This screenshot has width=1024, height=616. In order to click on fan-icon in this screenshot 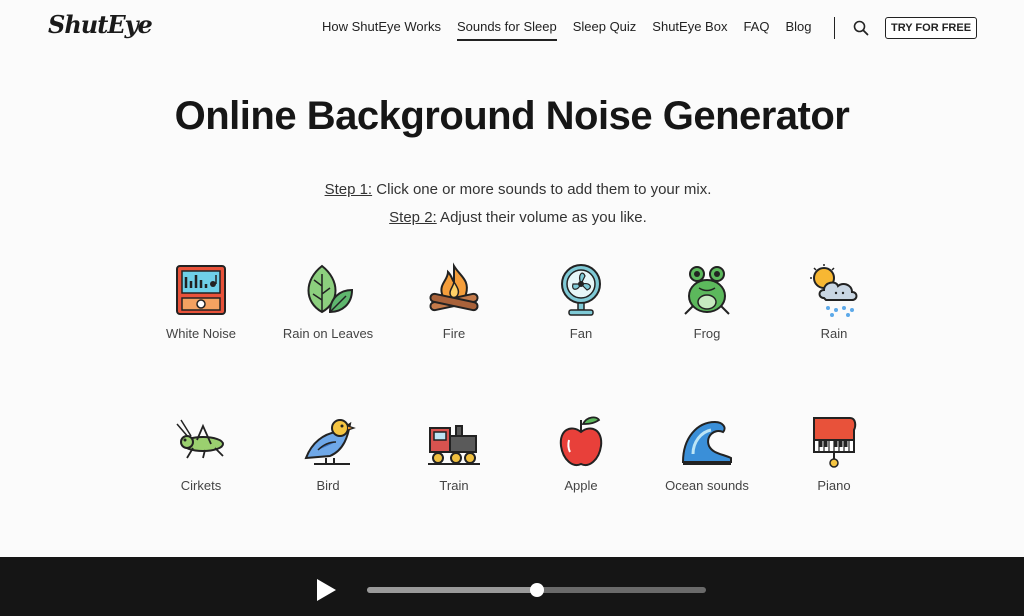, I will do `click(581, 290)`.